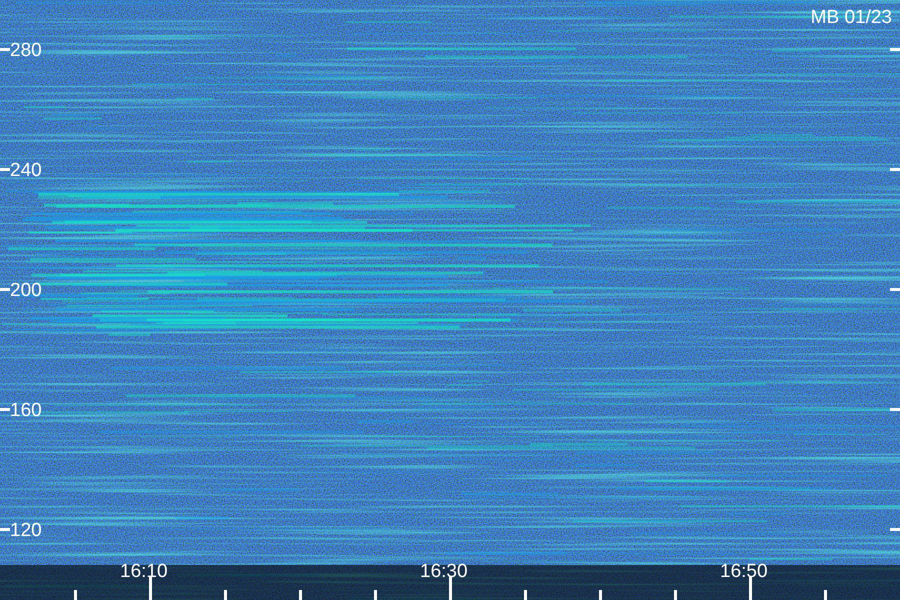 This screenshot has width=900, height=600. I want to click on time-label: 16:50, so click(744, 571).